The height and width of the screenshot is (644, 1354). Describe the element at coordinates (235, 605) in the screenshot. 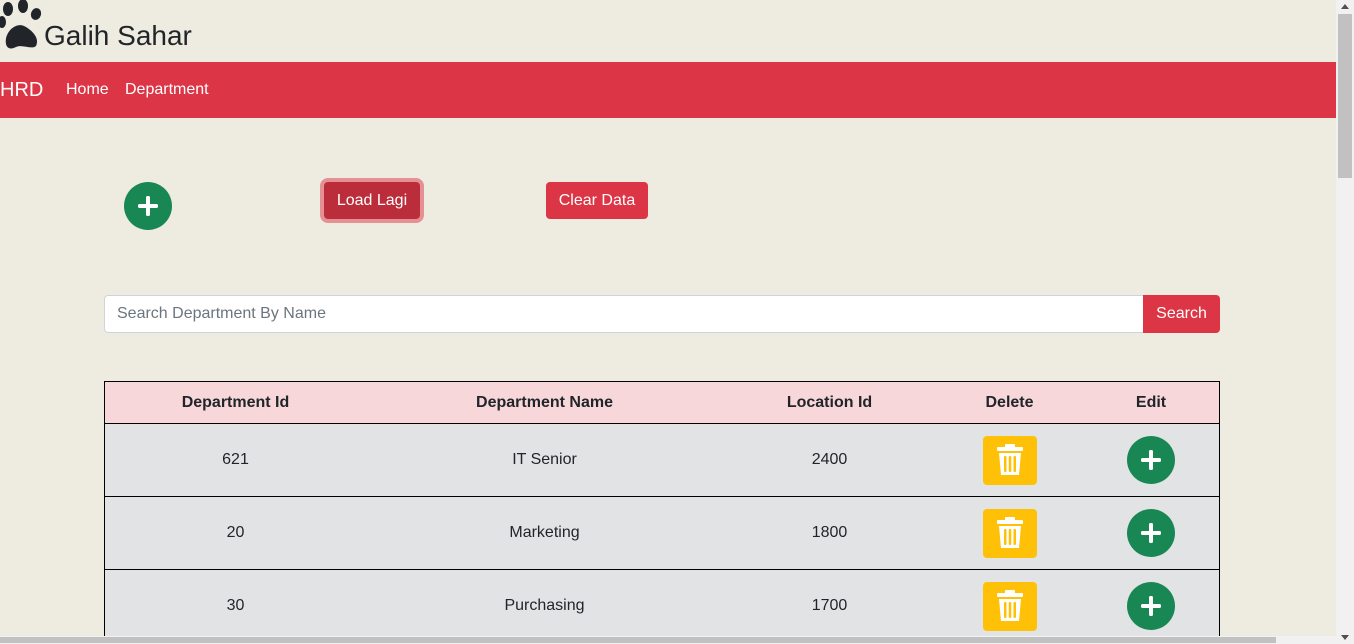

I see `department-id-cell: 30` at that location.